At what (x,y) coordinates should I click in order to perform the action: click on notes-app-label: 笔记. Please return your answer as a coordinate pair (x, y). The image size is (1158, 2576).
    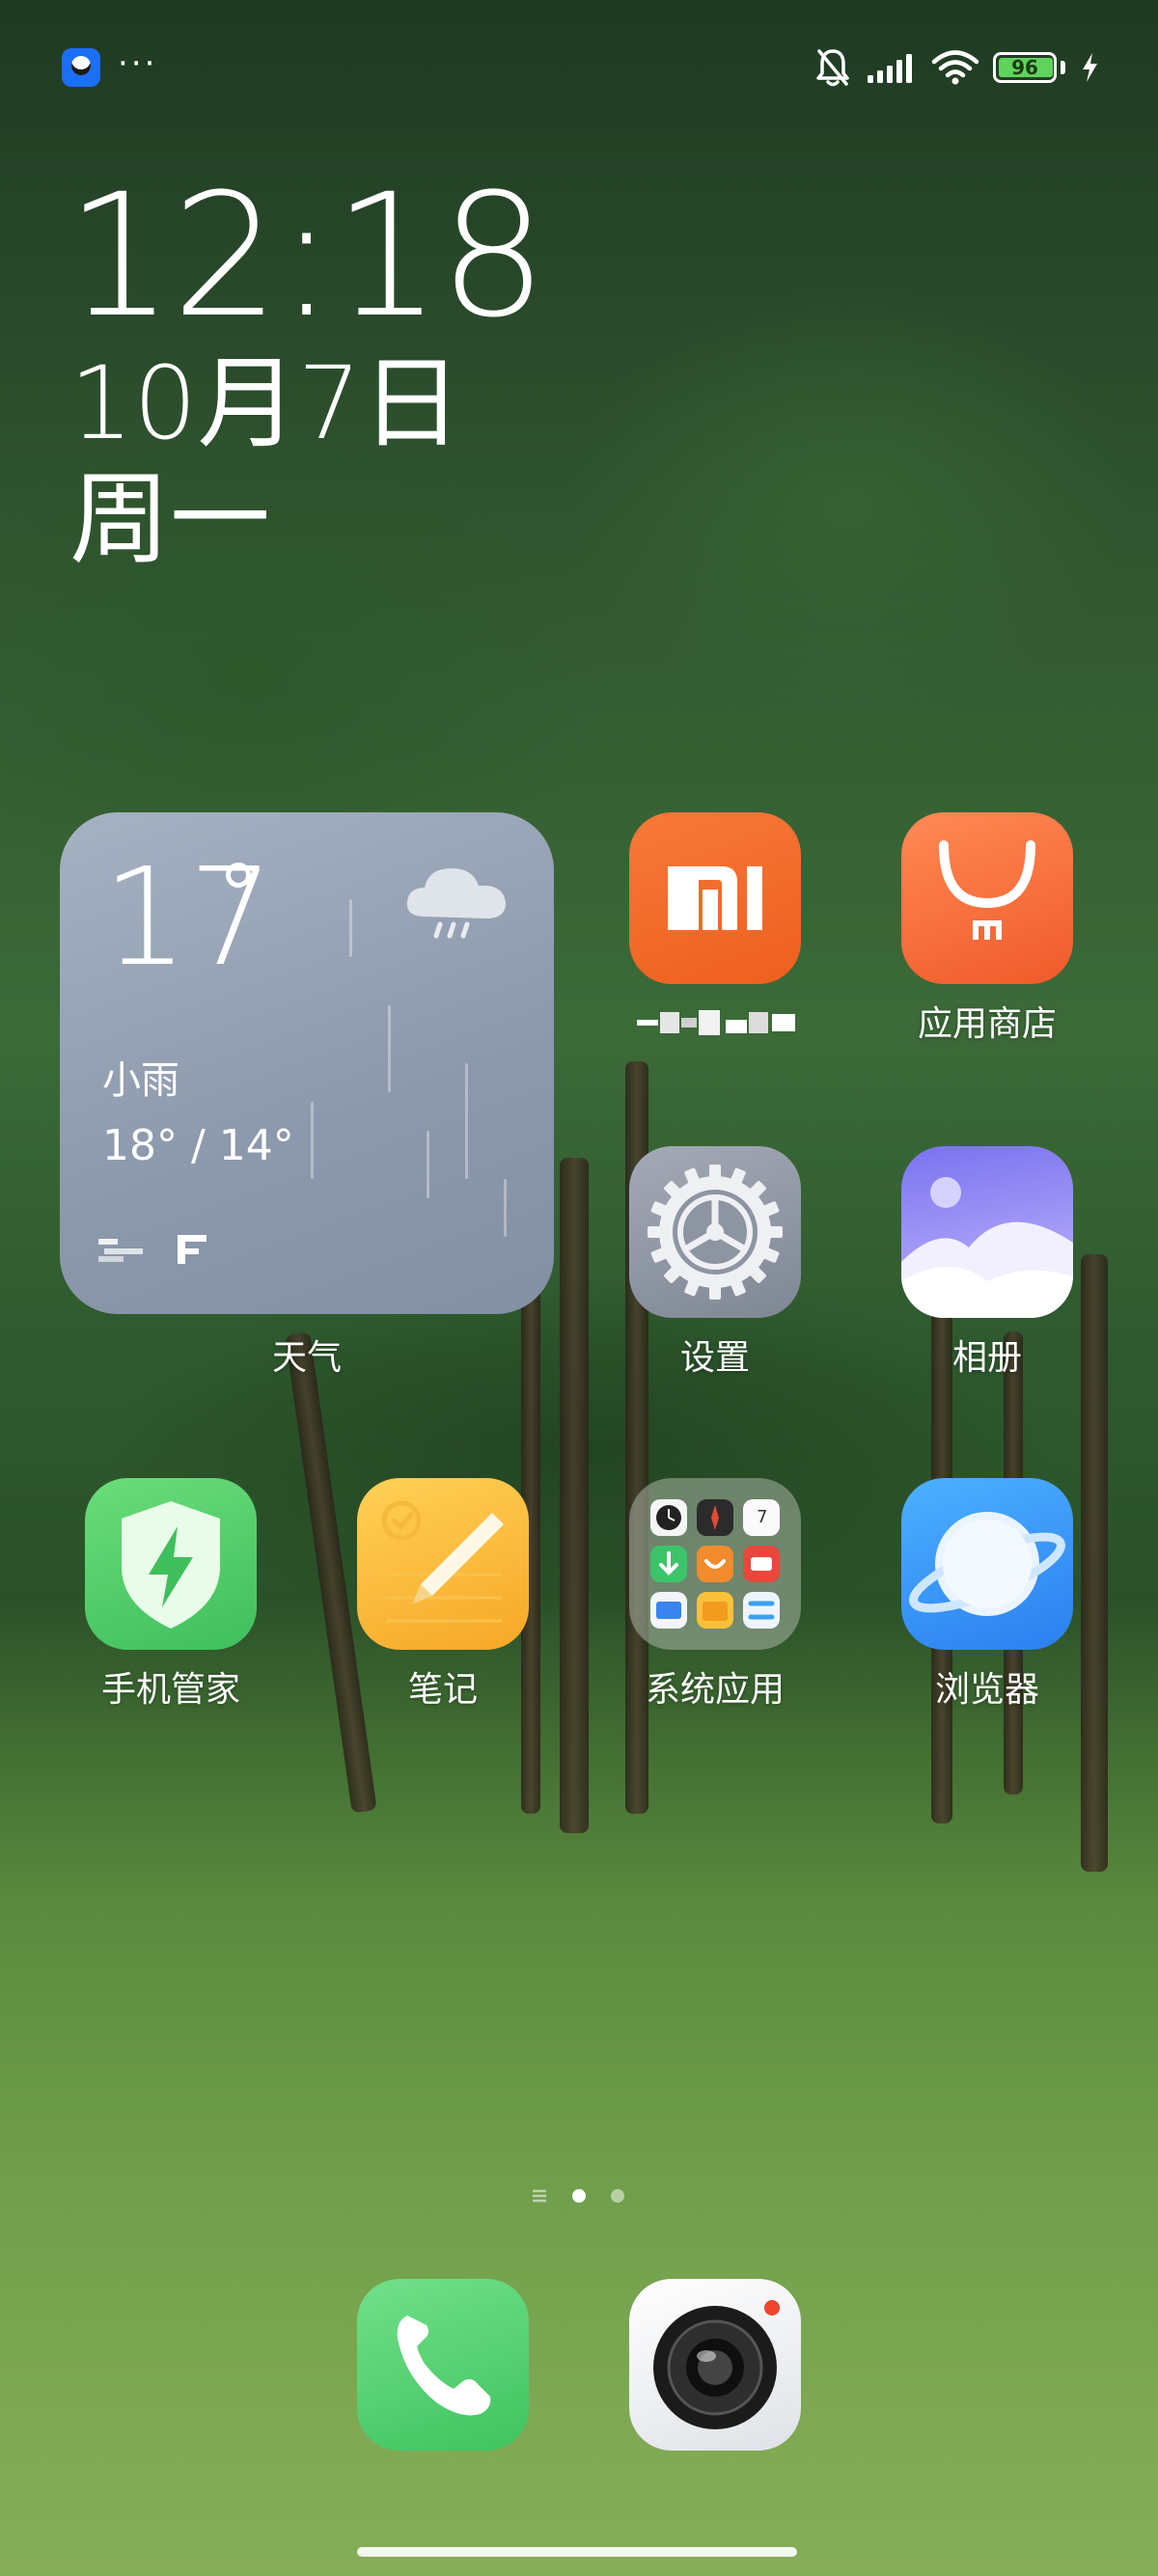
    Looking at the image, I should click on (442, 1690).